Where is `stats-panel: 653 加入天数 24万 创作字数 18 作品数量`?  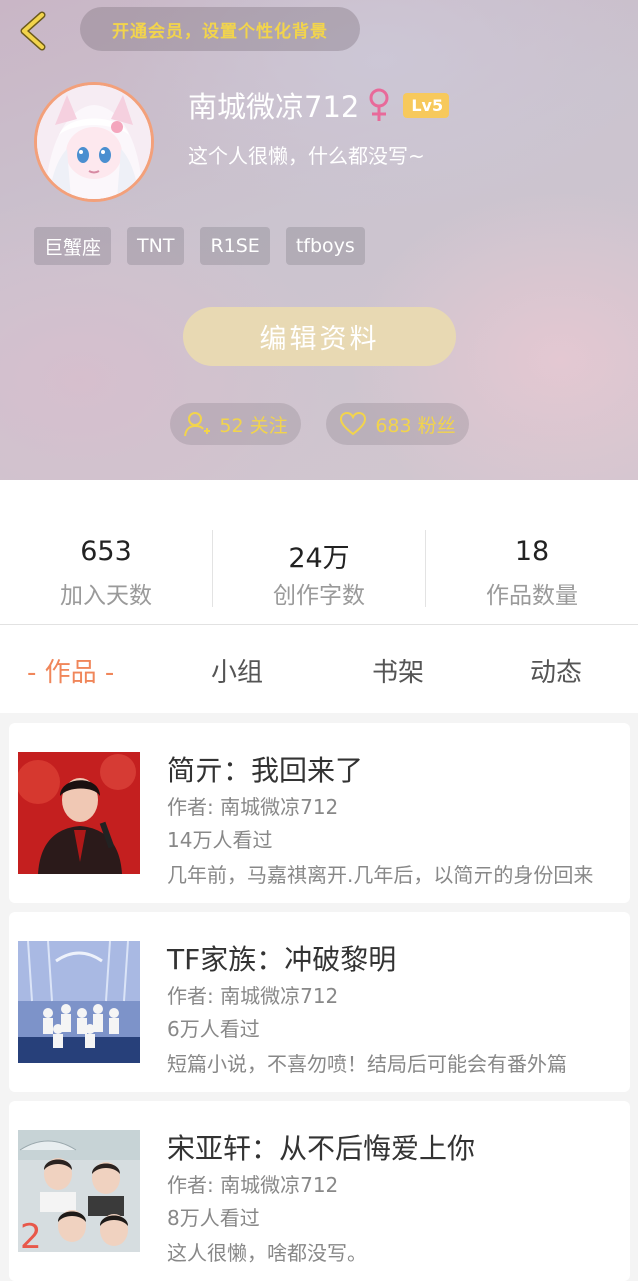
stats-panel: 653 加入天数 24万 创作字数 18 作品数量 is located at coordinates (319, 552).